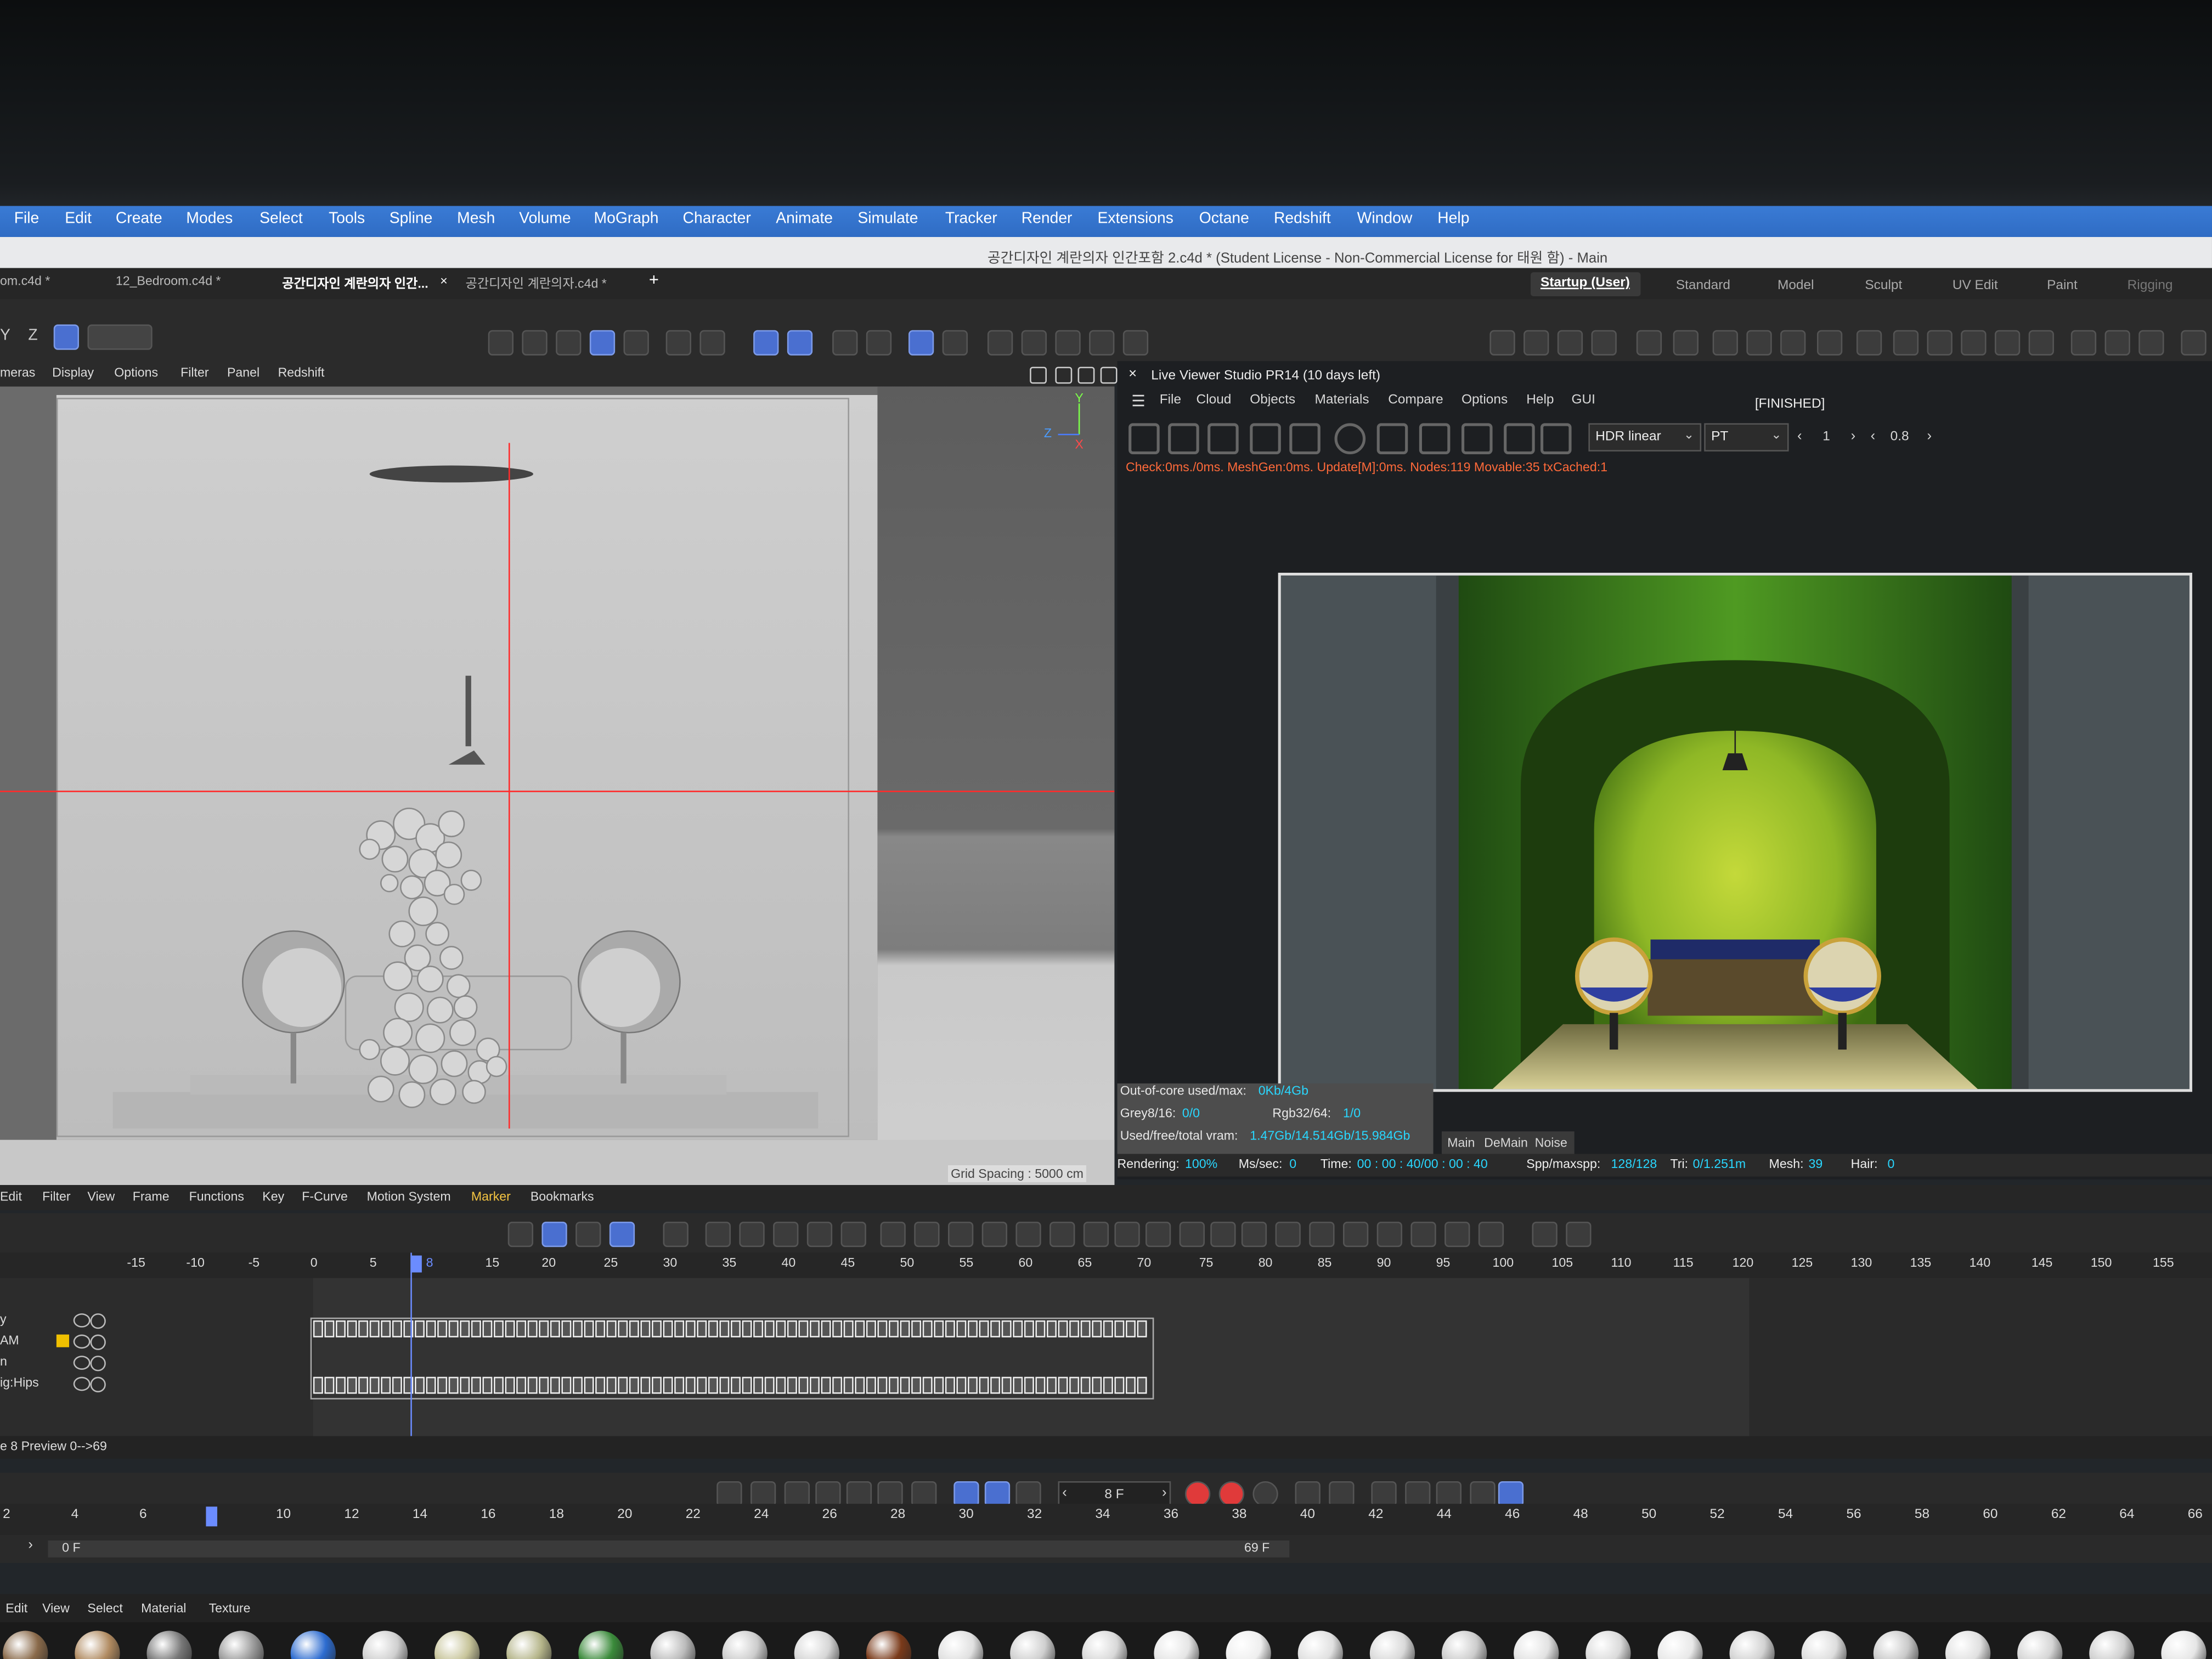  What do you see at coordinates (281, 219) in the screenshot?
I see `menu-select: Select` at bounding box center [281, 219].